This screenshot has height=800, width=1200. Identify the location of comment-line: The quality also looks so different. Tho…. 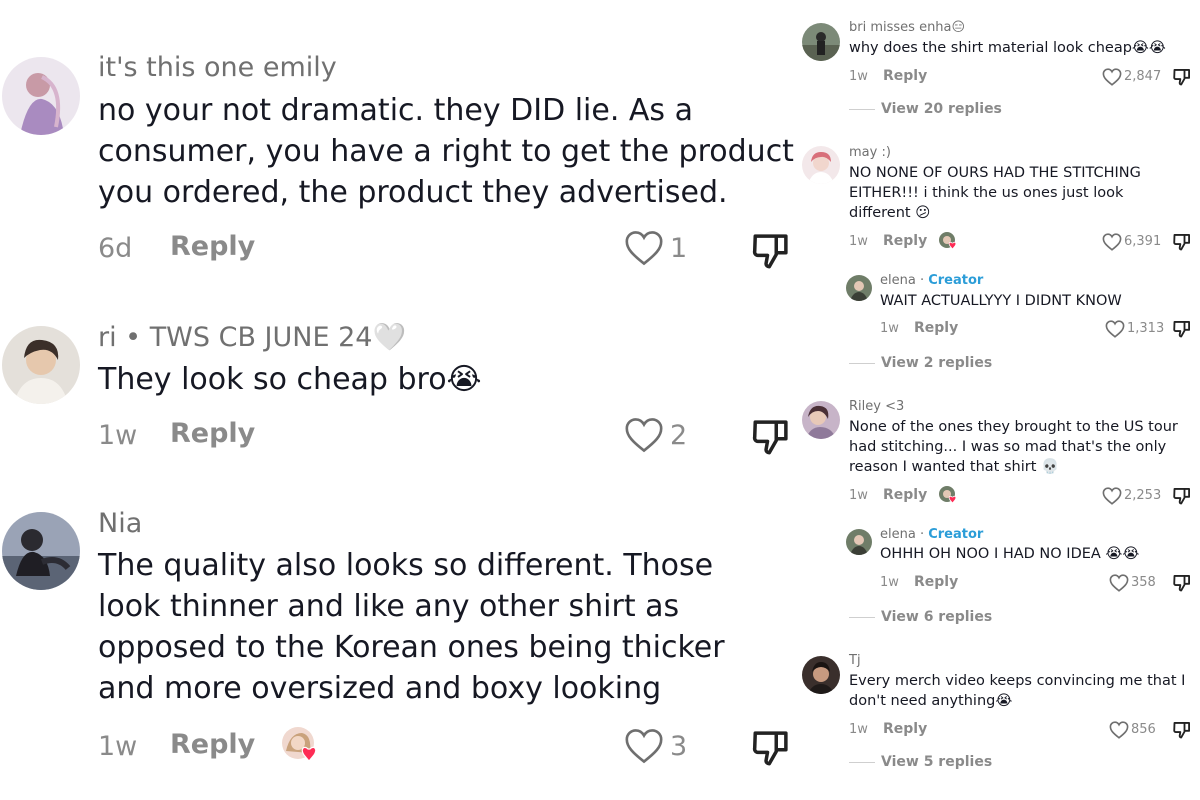
(406, 565).